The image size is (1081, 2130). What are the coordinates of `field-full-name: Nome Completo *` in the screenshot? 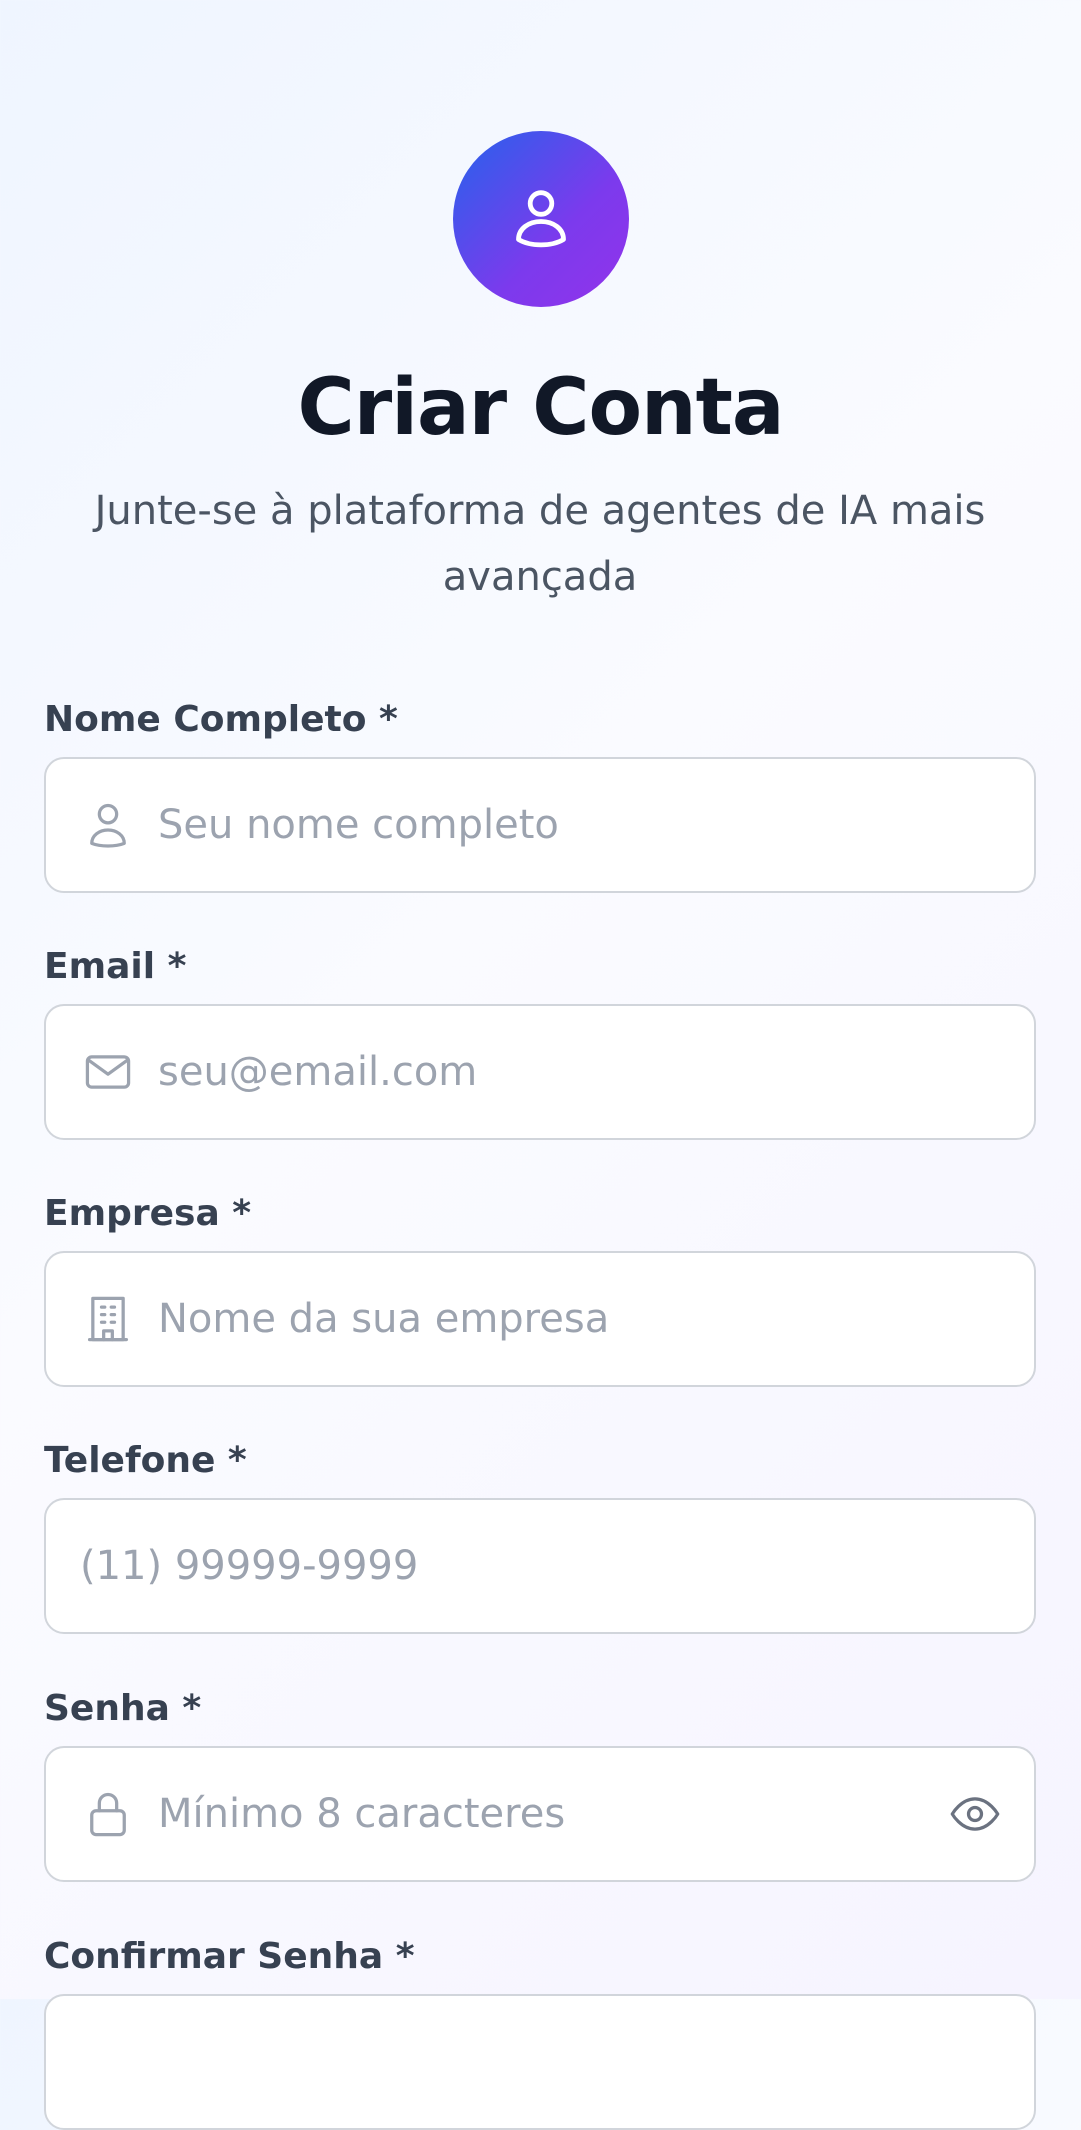 It's located at (540, 794).